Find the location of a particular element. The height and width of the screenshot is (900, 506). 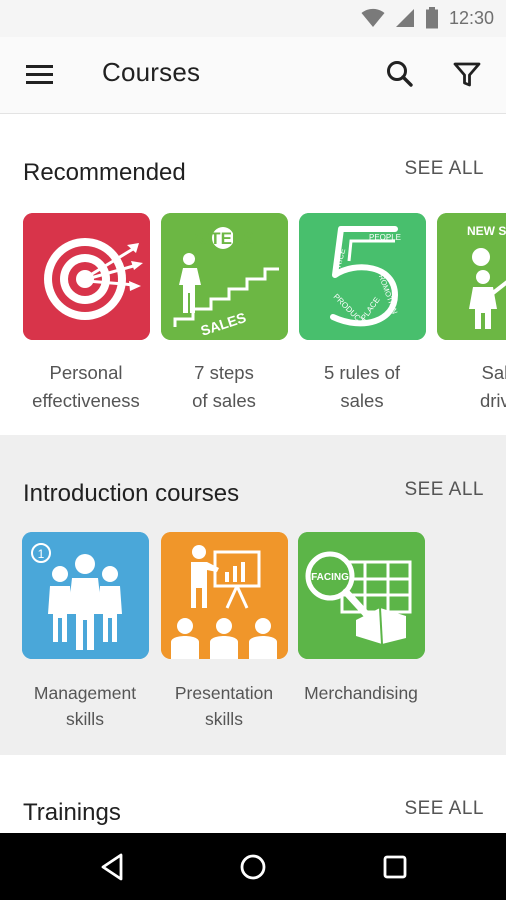

stairs-icon: 7STEPS SALES is located at coordinates (224, 276).